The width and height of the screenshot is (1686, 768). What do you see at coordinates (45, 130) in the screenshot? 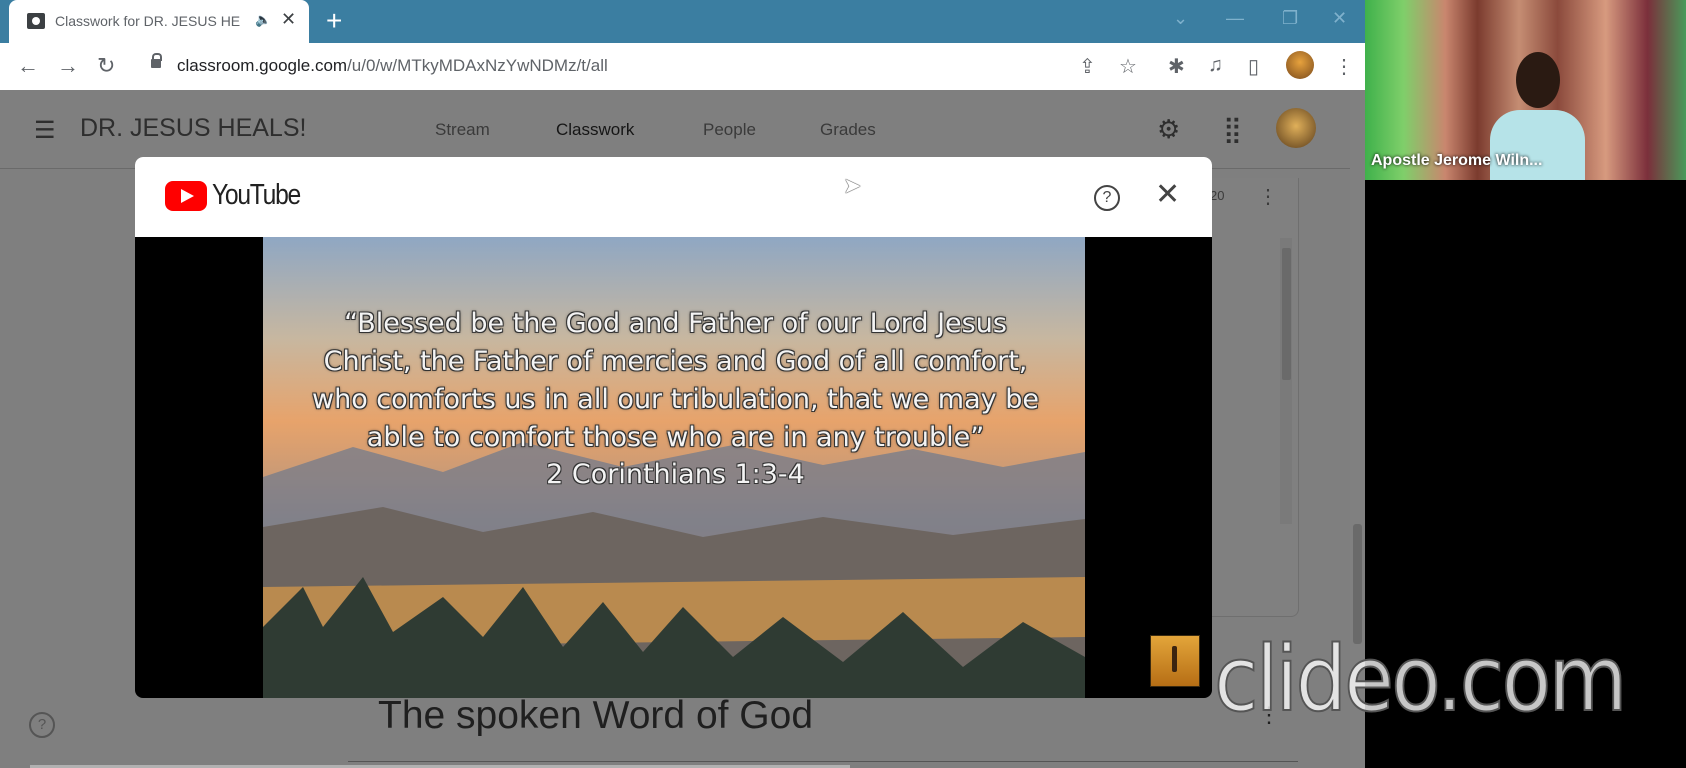
I see `menu-icon: ☰` at bounding box center [45, 130].